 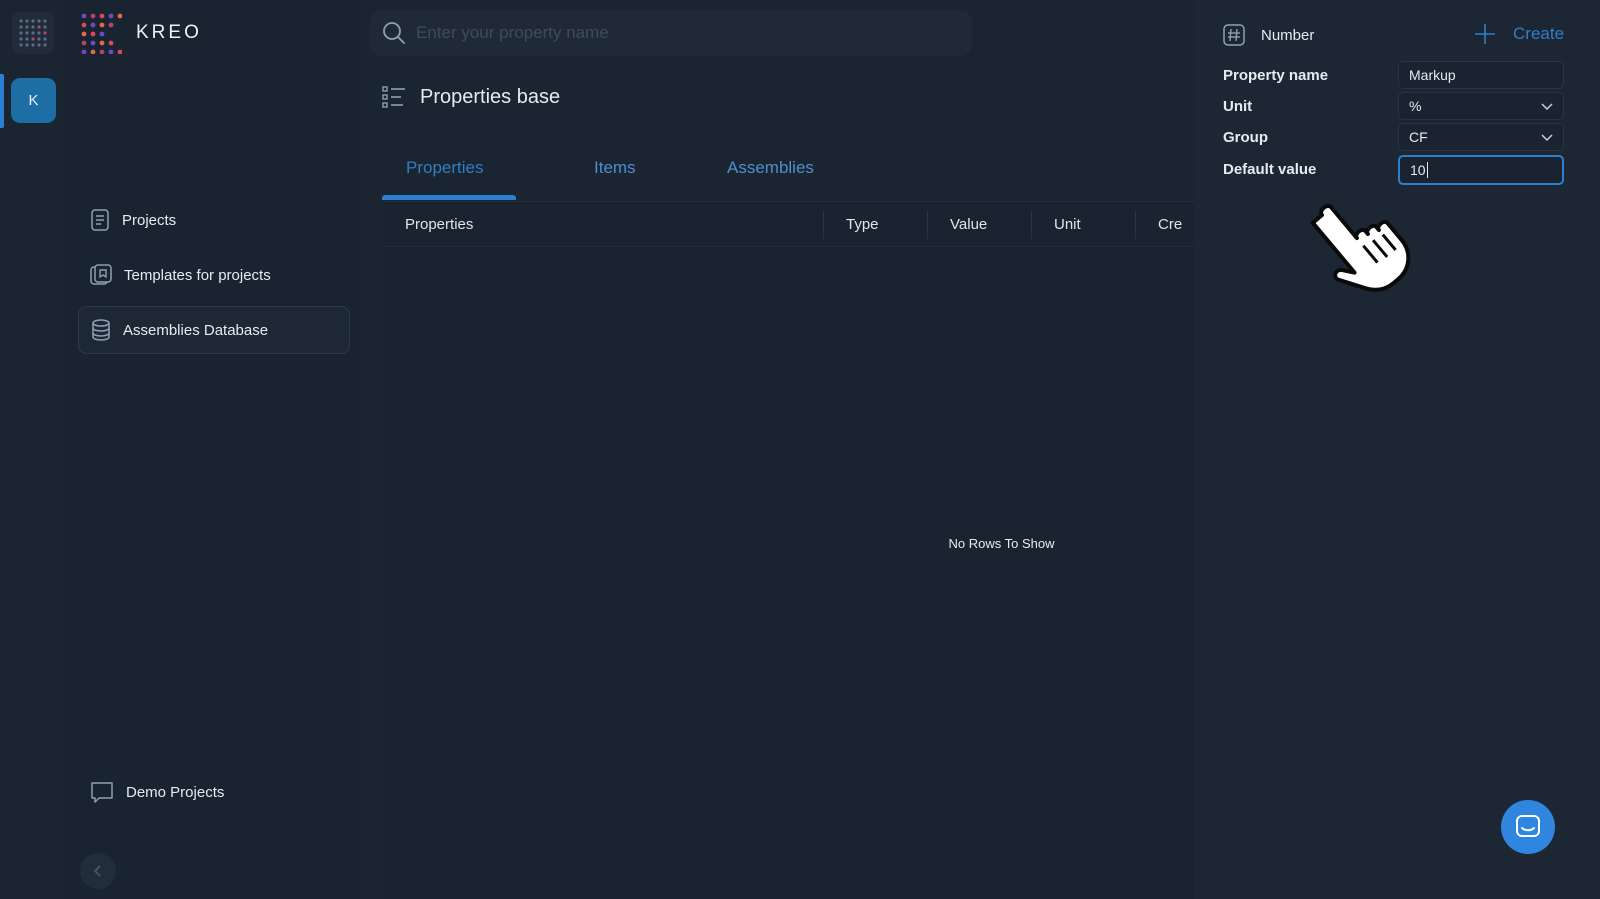 What do you see at coordinates (169, 32) in the screenshot?
I see `logo-text: KREO` at bounding box center [169, 32].